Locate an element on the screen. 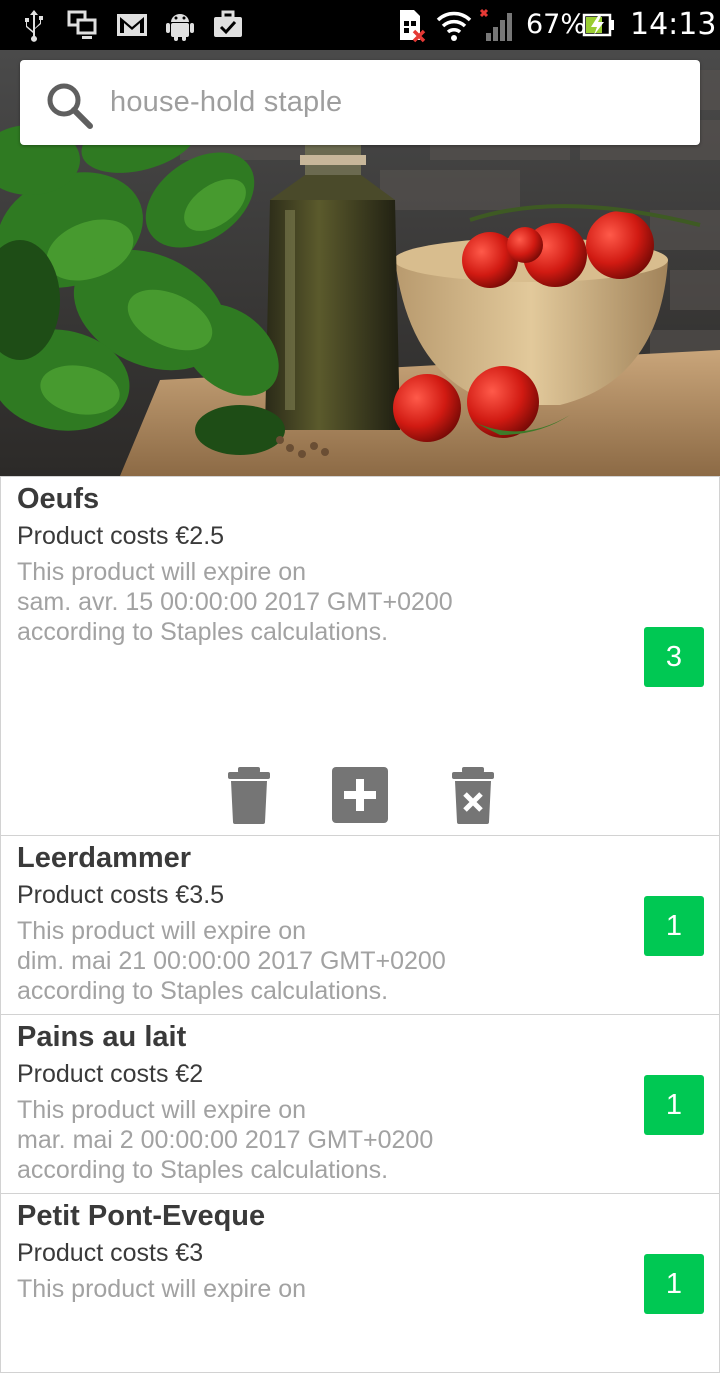 Image resolution: width=720 pixels, height=1373 pixels. search-input: house-hold staple is located at coordinates (400, 102).